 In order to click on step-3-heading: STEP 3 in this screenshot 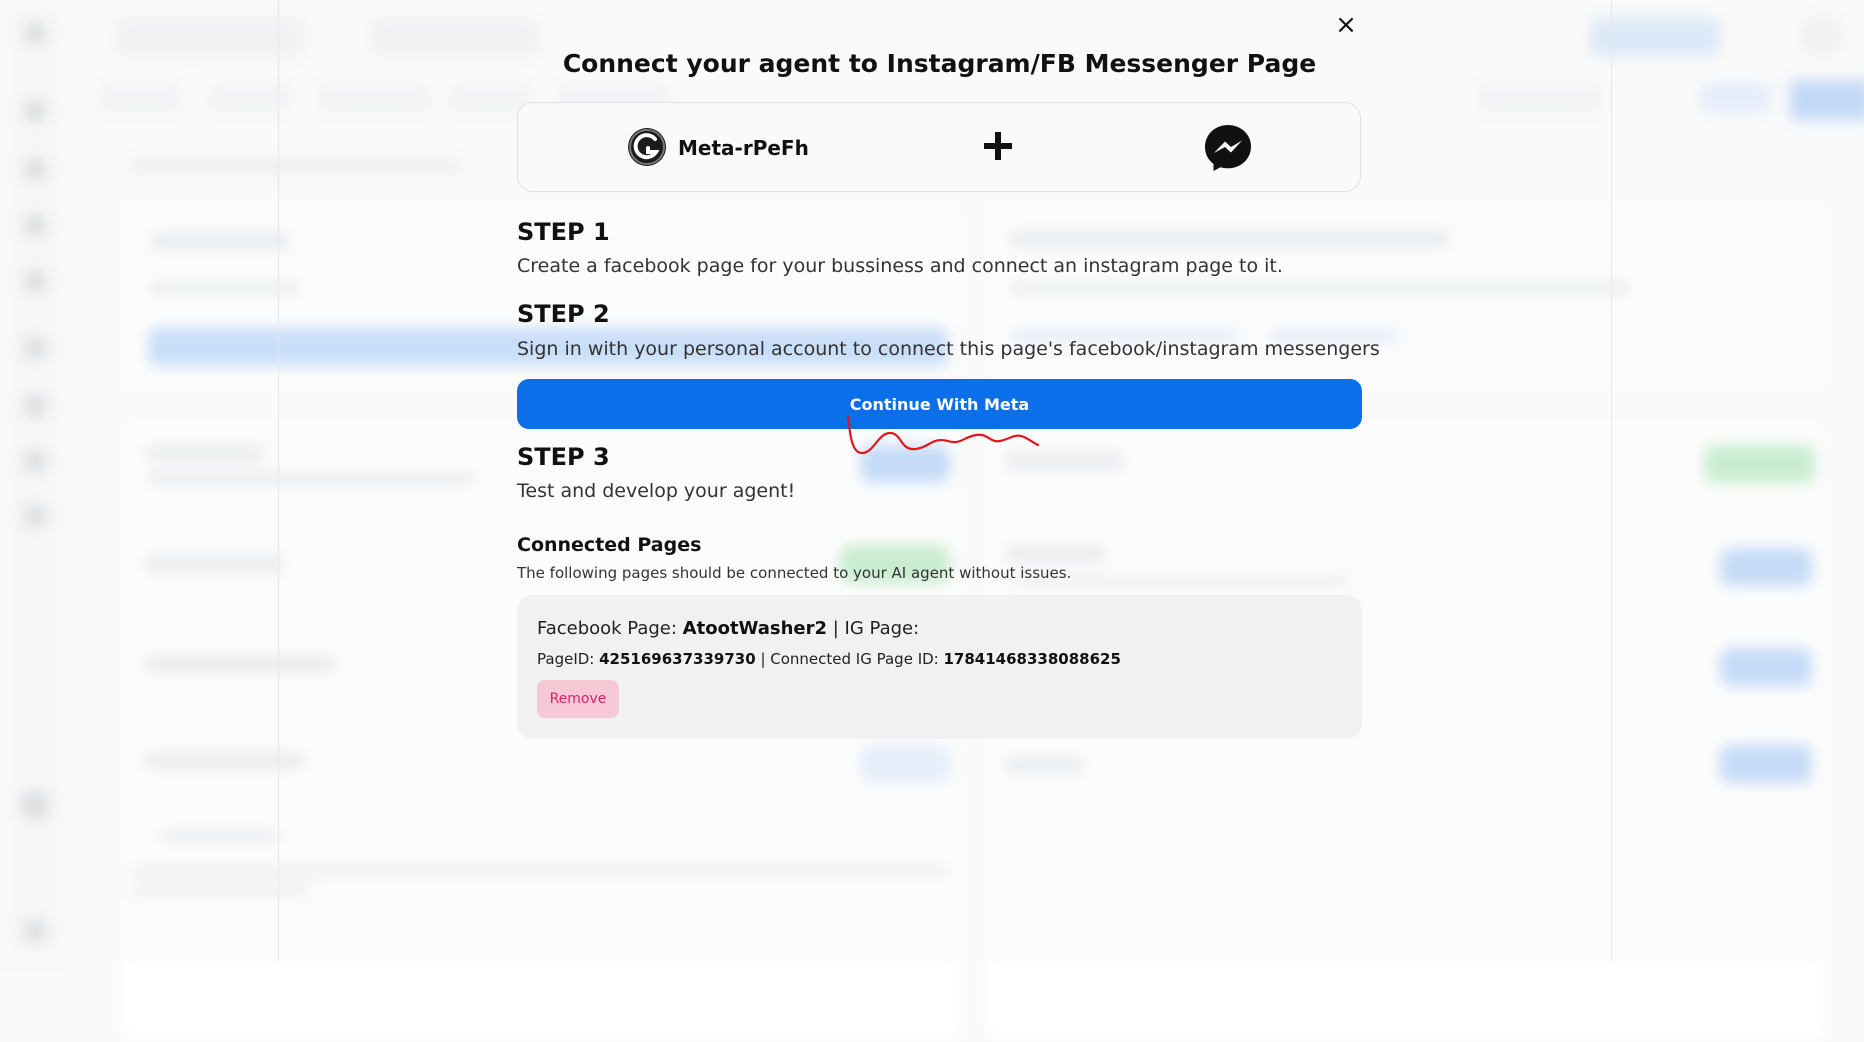, I will do `click(563, 457)`.